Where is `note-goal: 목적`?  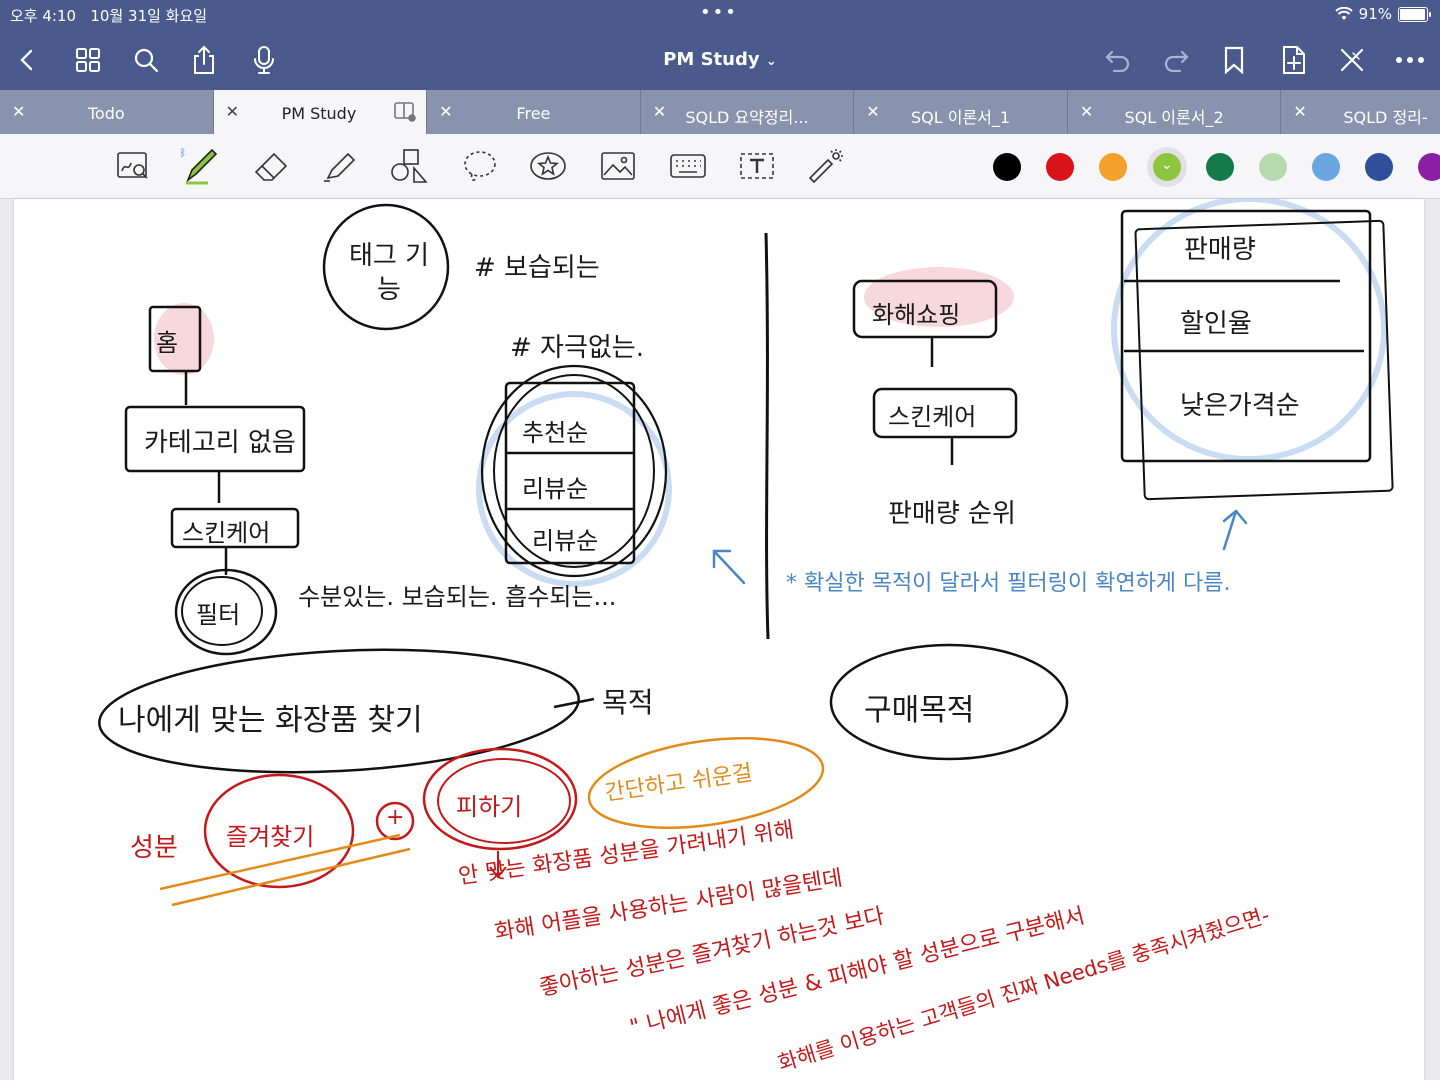 note-goal: 목적 is located at coordinates (628, 702).